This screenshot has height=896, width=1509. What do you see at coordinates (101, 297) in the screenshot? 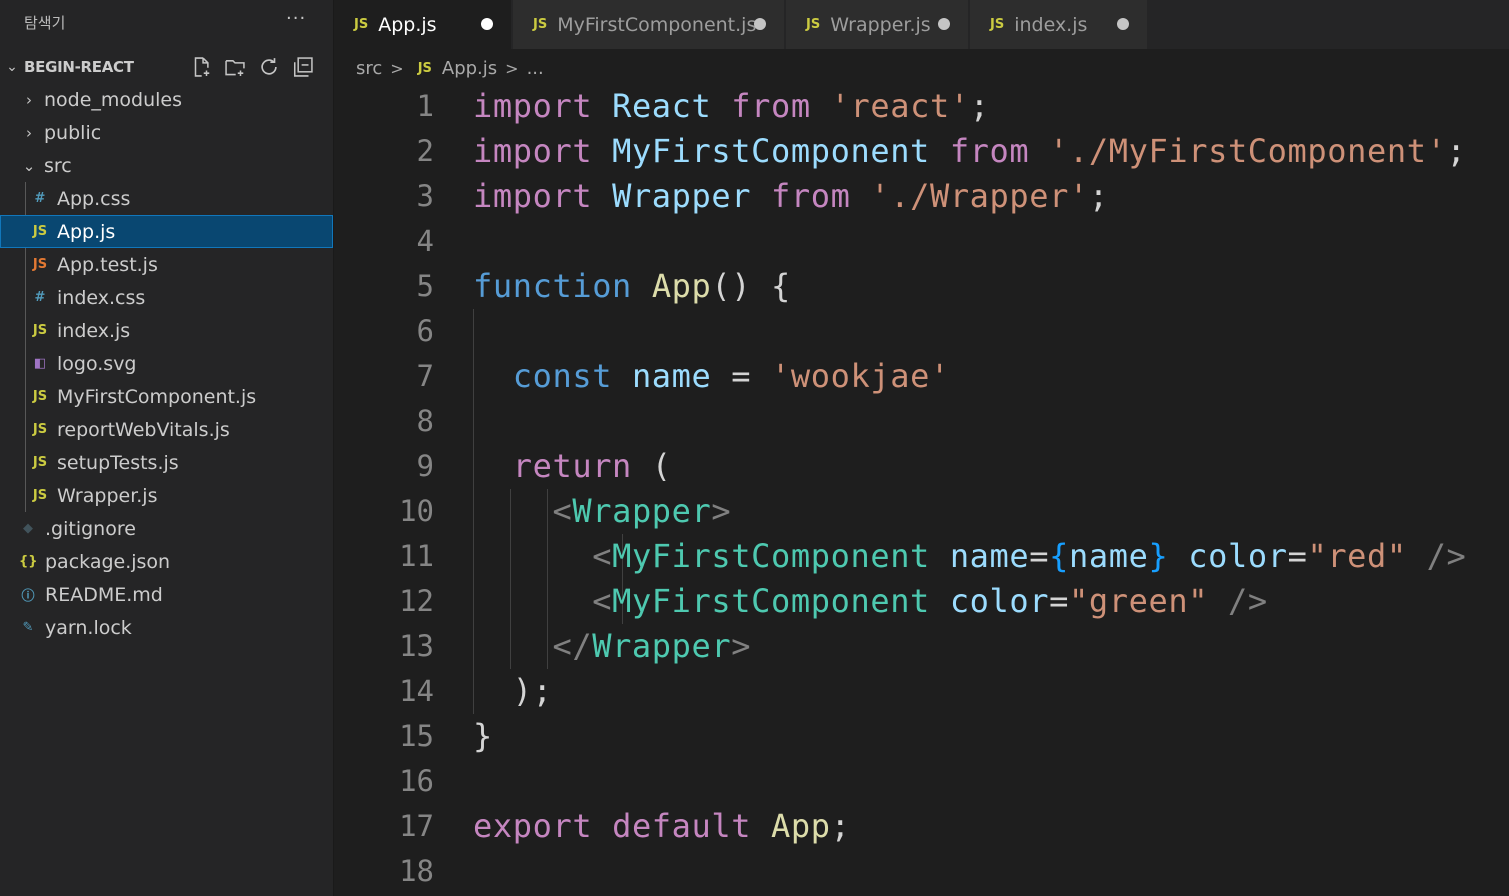
I see `tree-item-label: index.css` at bounding box center [101, 297].